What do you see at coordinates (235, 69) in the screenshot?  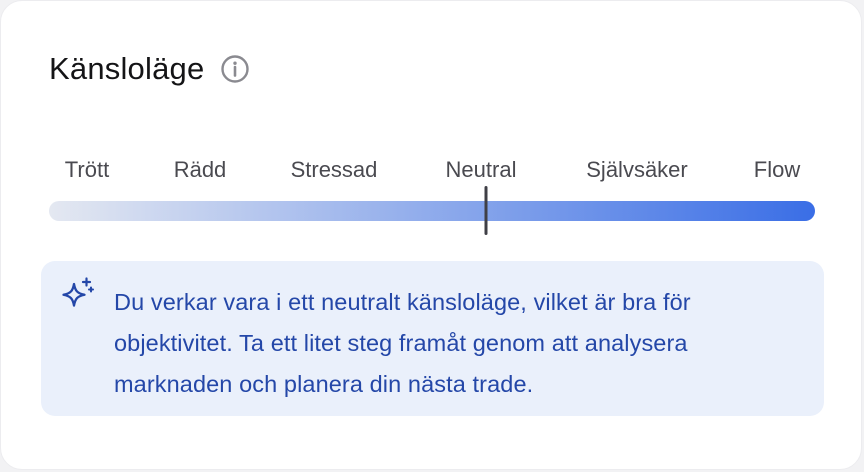 I see `info-circle-icon` at bounding box center [235, 69].